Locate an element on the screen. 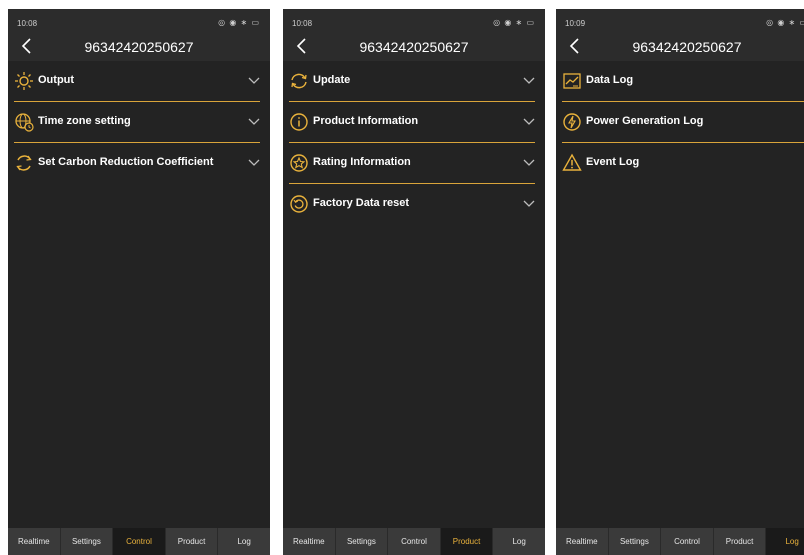 The image size is (804, 555). list-item-label: Data Log is located at coordinates (610, 80).